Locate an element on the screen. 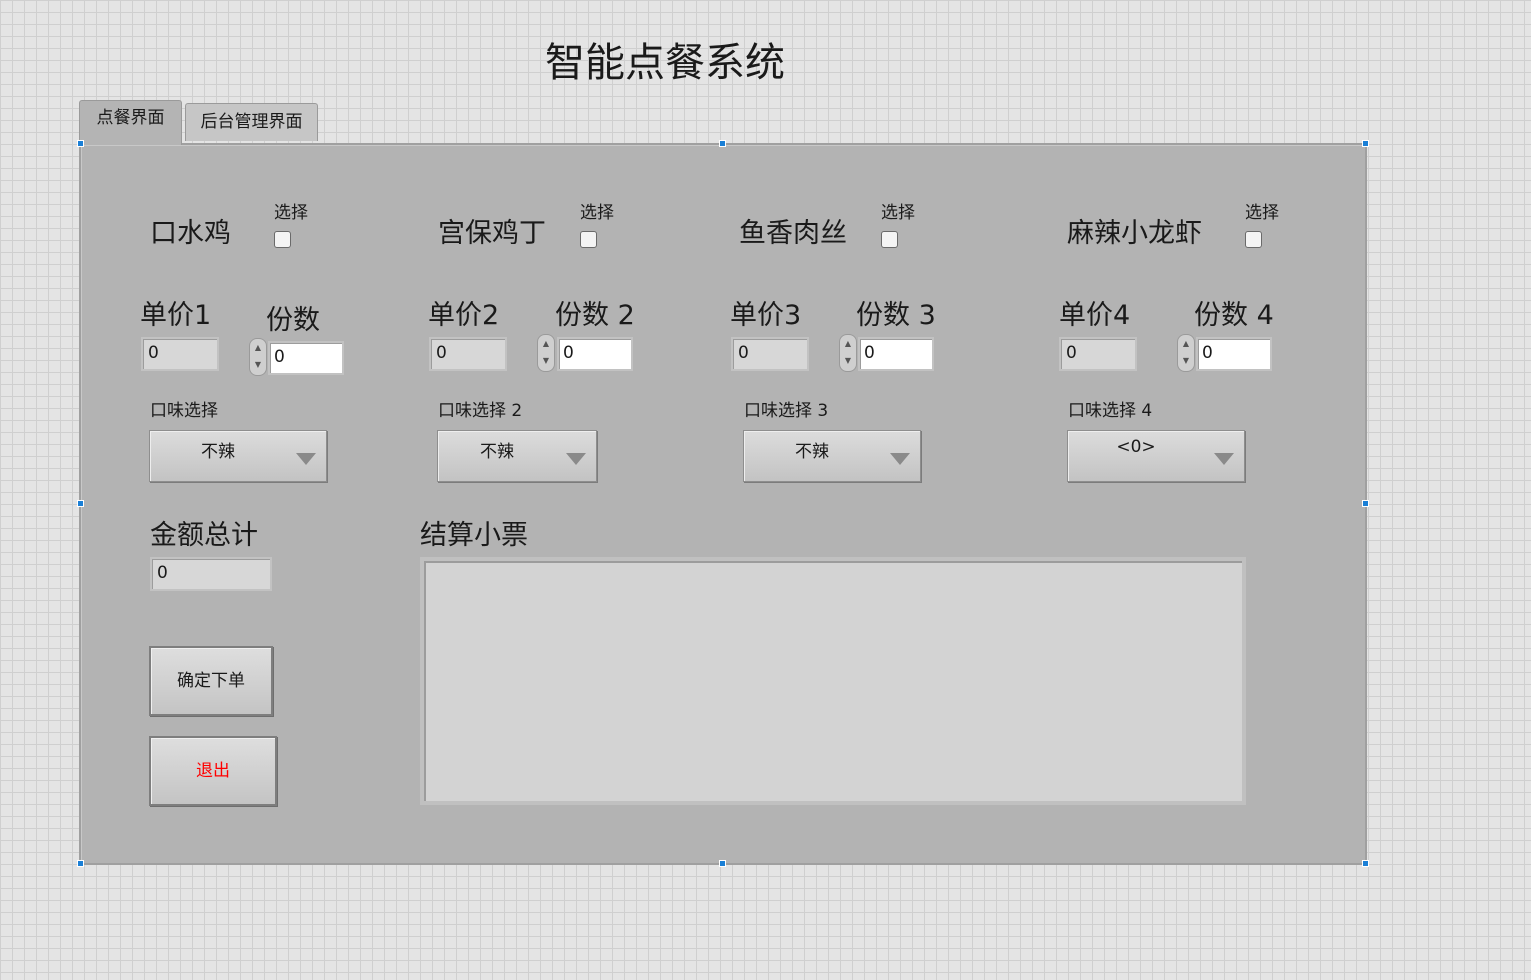  select-label-1: 选择 is located at coordinates (291, 213).